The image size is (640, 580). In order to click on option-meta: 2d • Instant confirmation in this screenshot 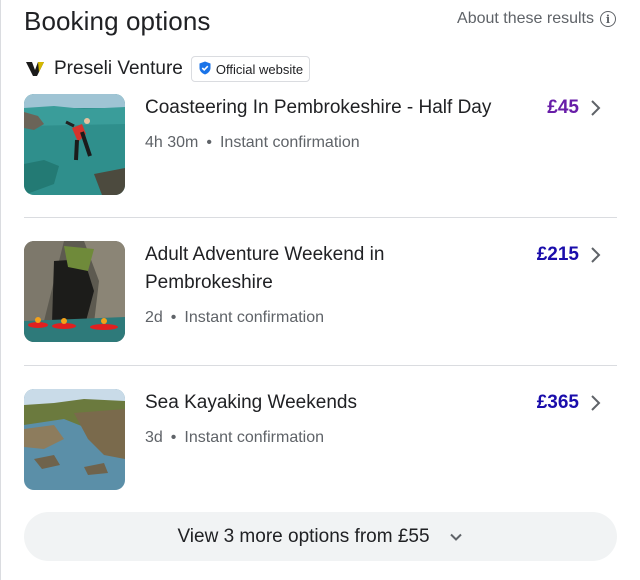, I will do `click(234, 318)`.